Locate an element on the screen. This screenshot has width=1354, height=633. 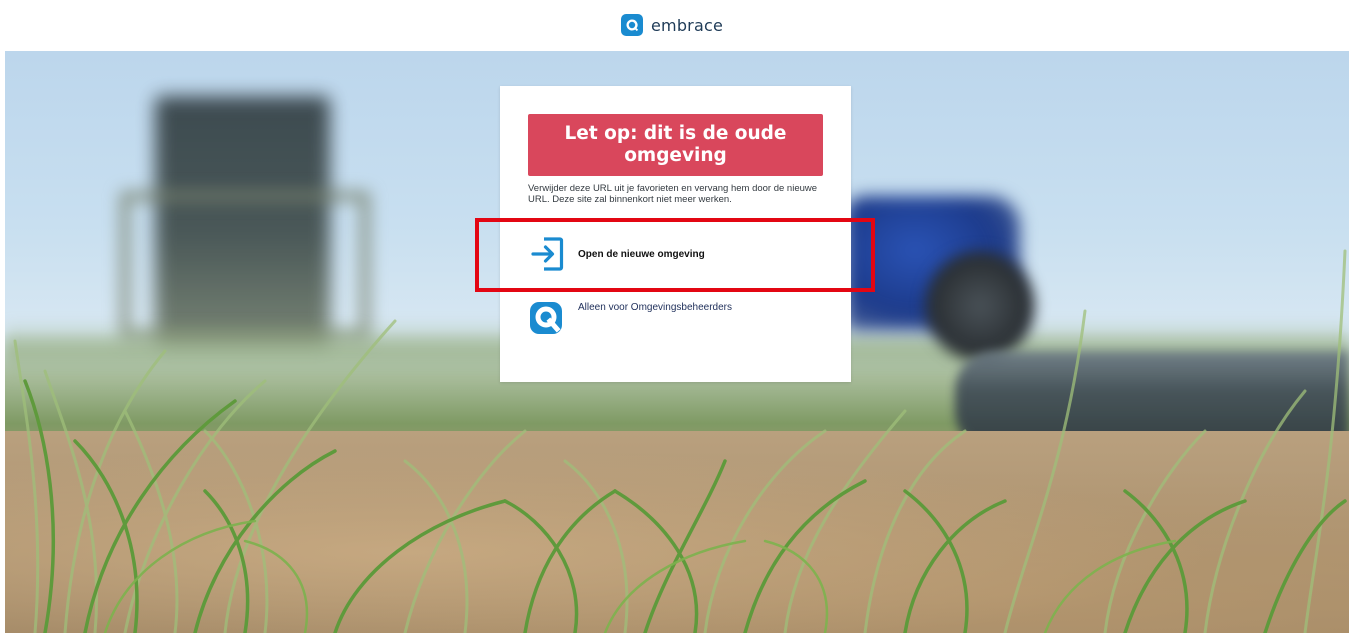
brand-logo: embrace is located at coordinates (672, 25).